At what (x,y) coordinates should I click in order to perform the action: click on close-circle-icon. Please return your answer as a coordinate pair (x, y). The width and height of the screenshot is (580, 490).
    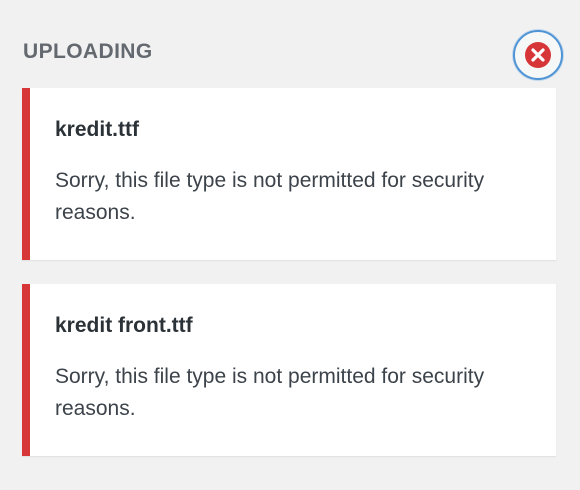
    Looking at the image, I should click on (538, 55).